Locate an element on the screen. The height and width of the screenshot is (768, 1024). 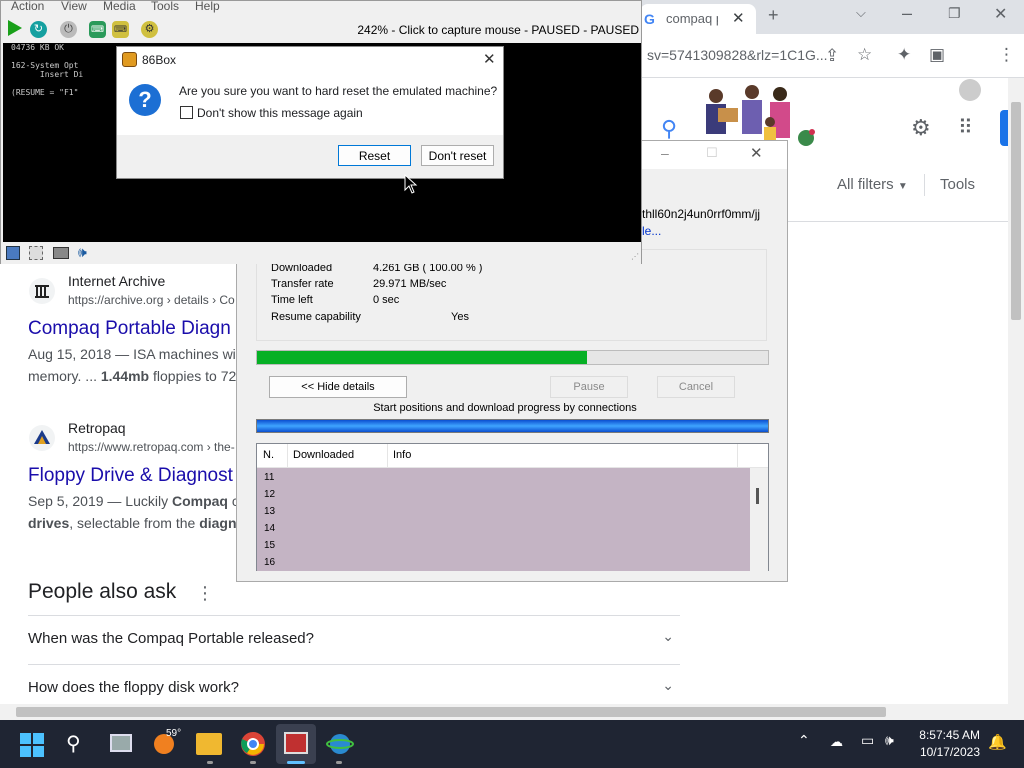
close-window-icon: ✕ is located at coordinates (1000, 14).